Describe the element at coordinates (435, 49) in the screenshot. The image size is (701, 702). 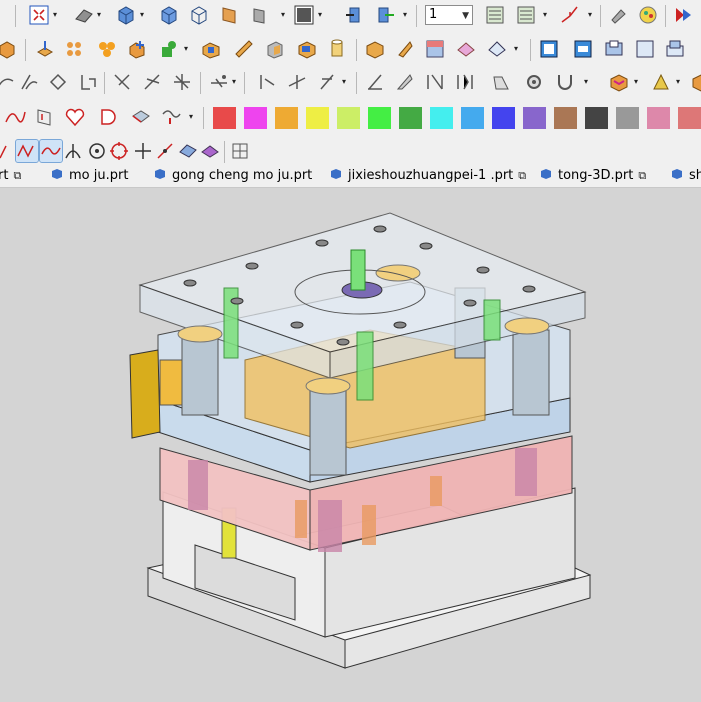
I see `grid-icon` at that location.